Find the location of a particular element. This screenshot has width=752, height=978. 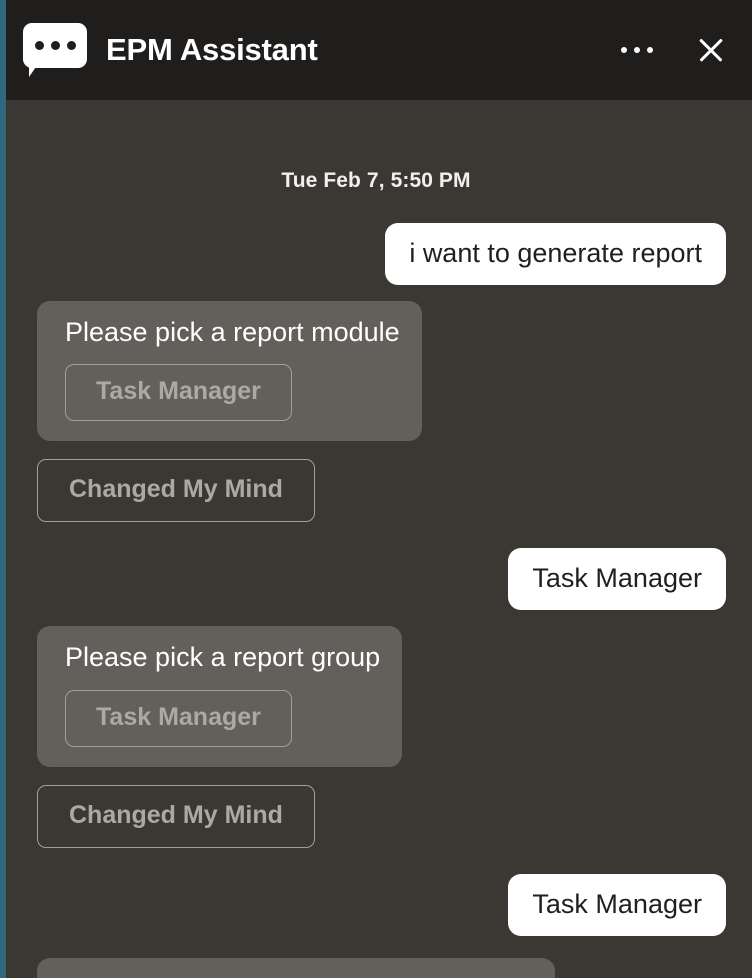

assistant-message-text: Please pick a report module is located at coordinates (232, 332).